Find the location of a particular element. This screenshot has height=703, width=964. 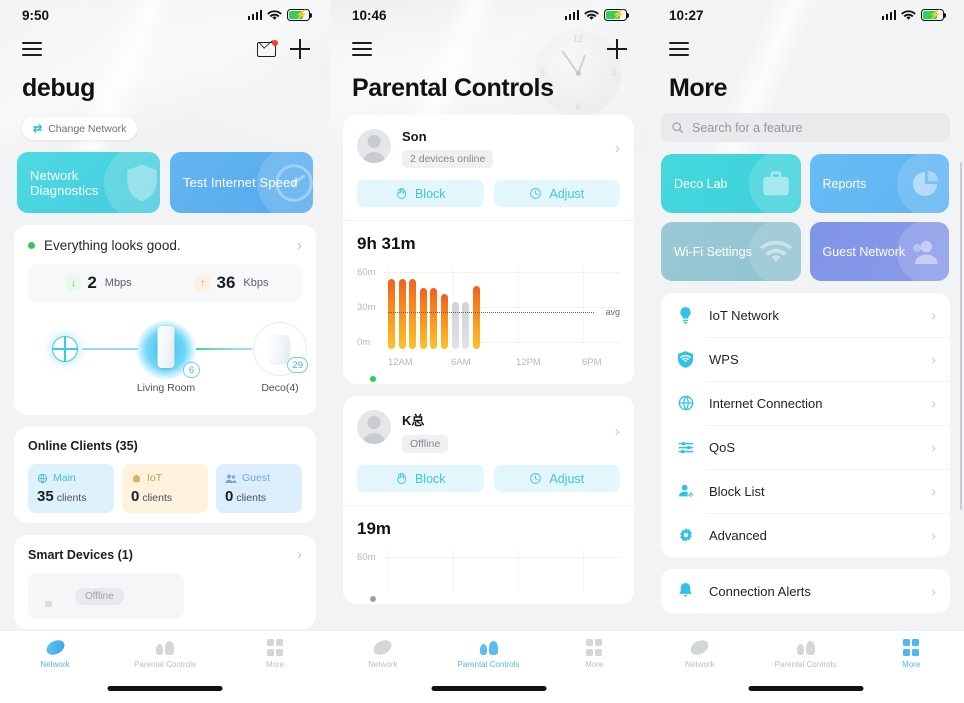

list-item-wps: WPS › is located at coordinates (805, 359).